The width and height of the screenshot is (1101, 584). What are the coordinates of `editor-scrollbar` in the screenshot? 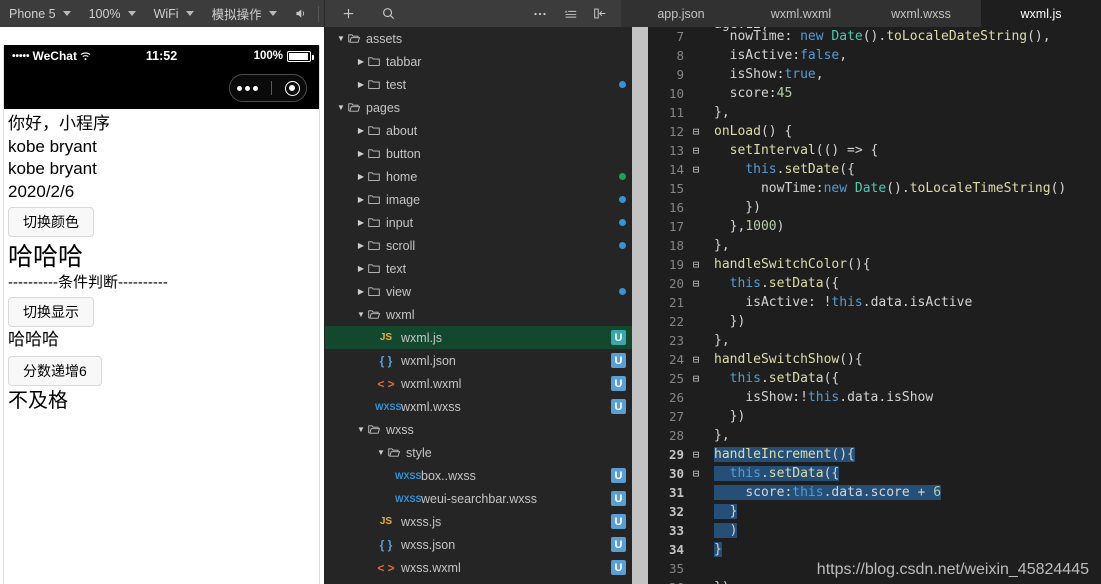 It's located at (644, 305).